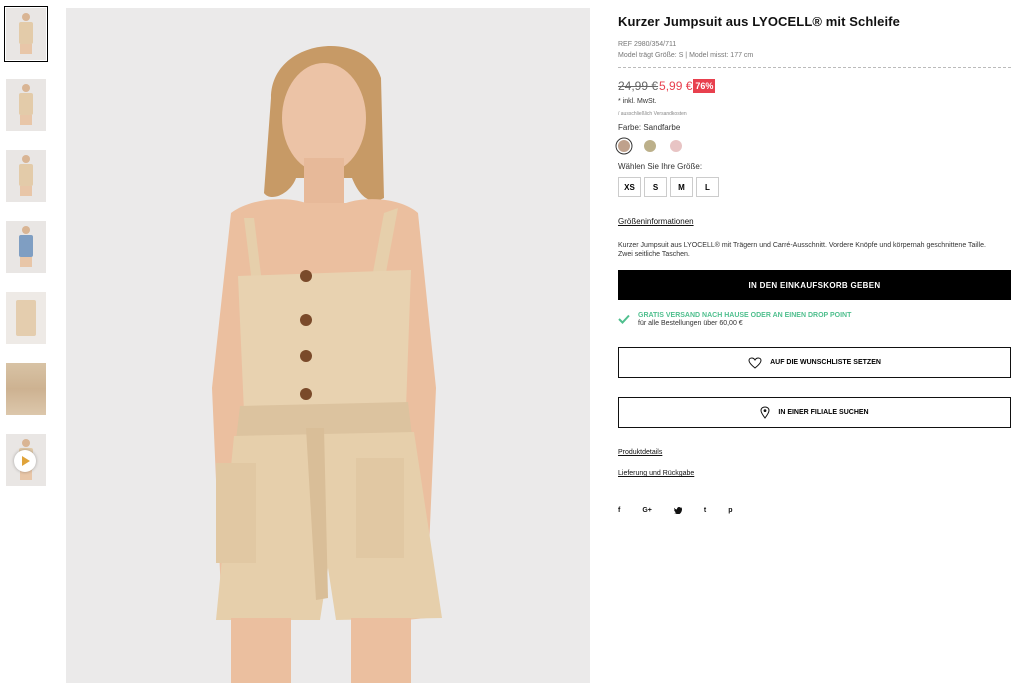  I want to click on detail-links: Produktdetails Lieferung und Rückgabe, so click(814, 463).